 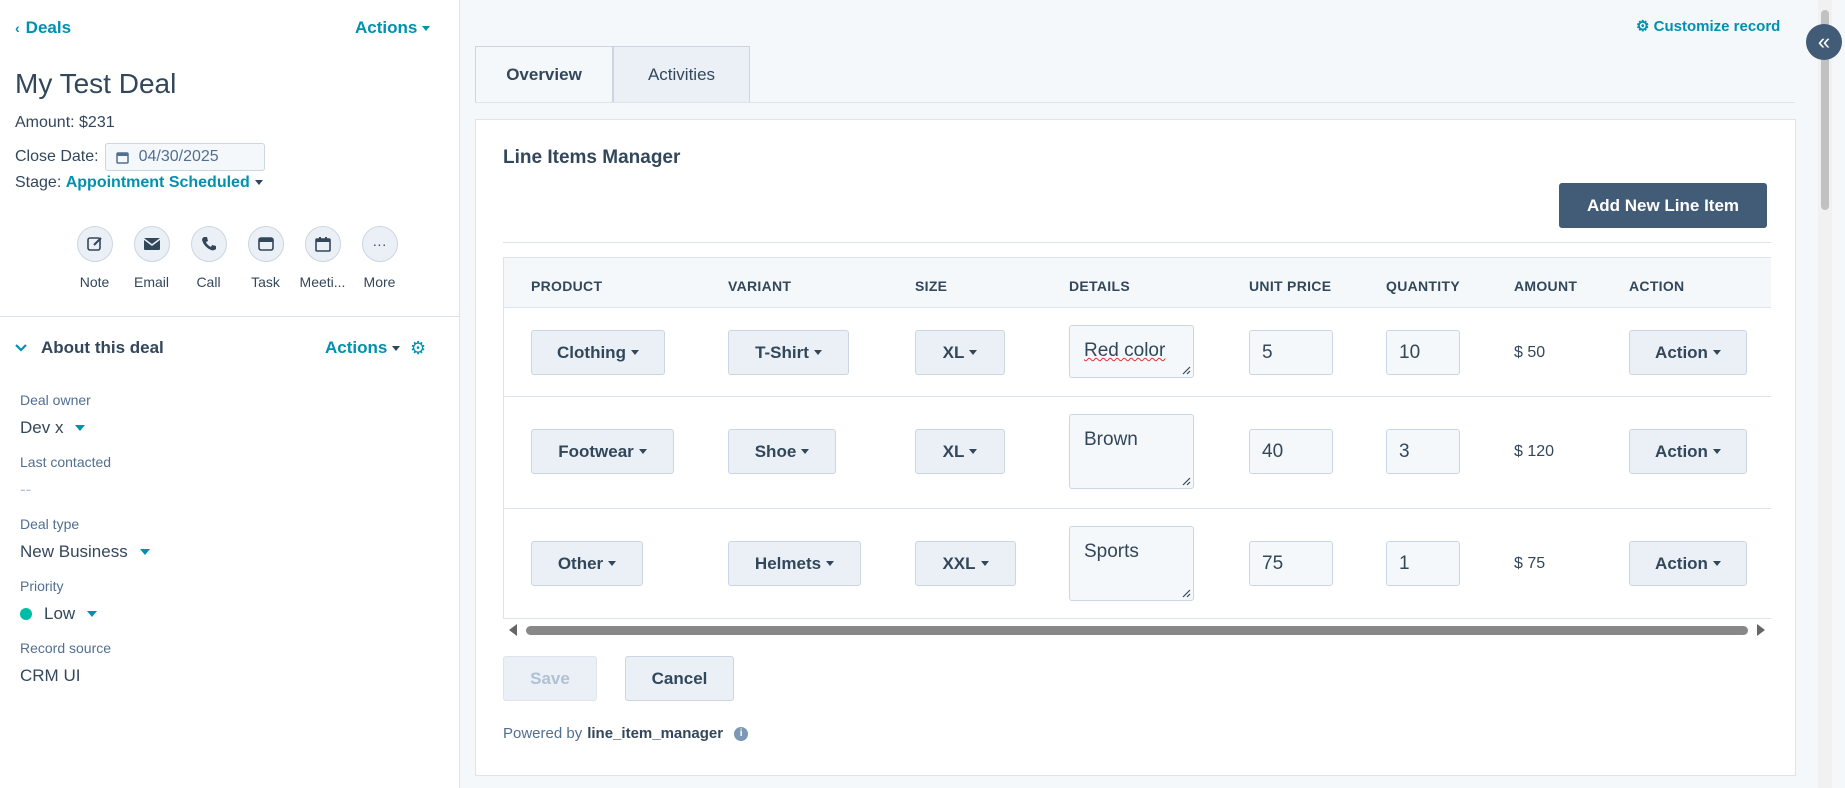 What do you see at coordinates (65, 122) in the screenshot?
I see `deal-amount: Amount: $231` at bounding box center [65, 122].